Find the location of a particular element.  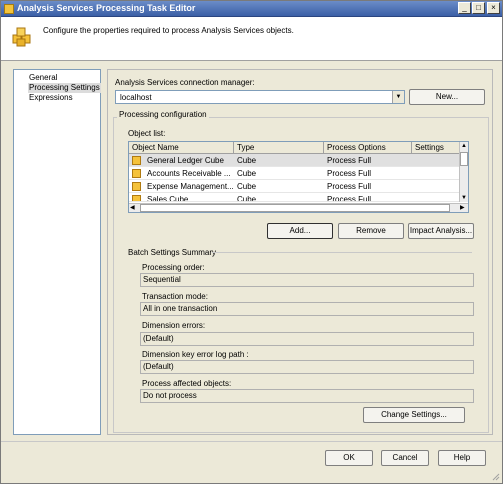

process-affected-objects-label: Process affected objects: is located at coordinates (187, 383).